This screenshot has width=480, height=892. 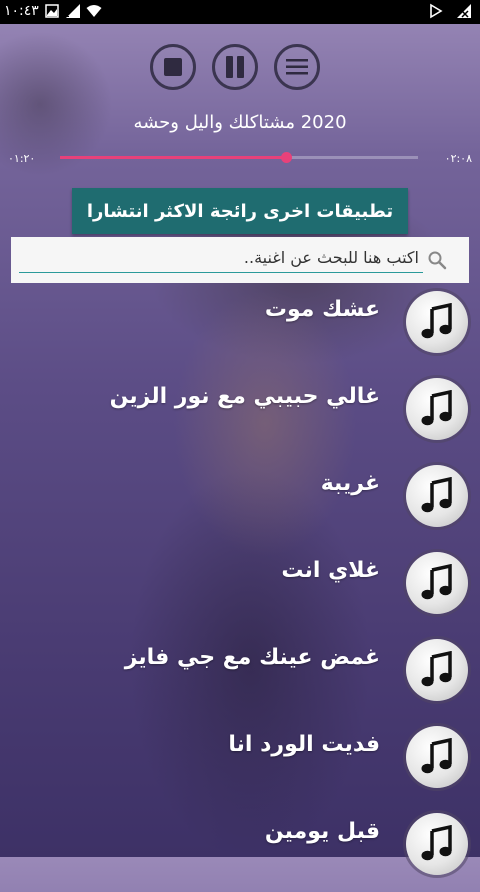 I want to click on song-title: قبل يومين, so click(x=322, y=831).